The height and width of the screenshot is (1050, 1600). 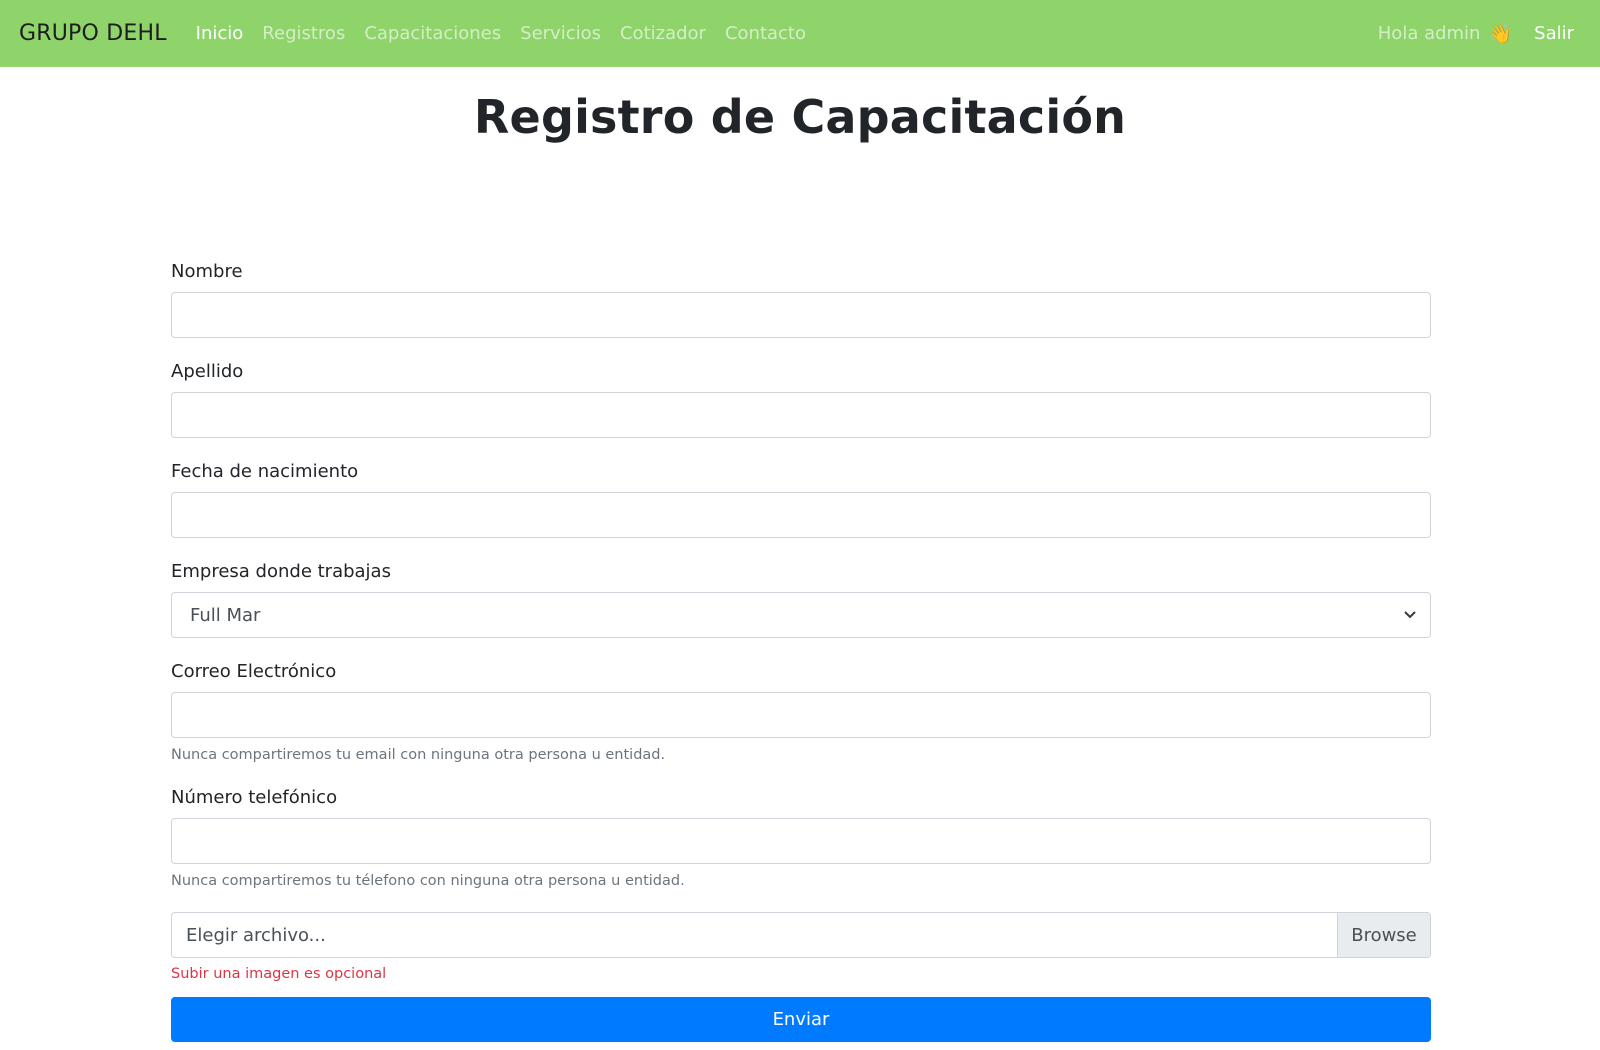 I want to click on phone-field, so click(x=801, y=841).